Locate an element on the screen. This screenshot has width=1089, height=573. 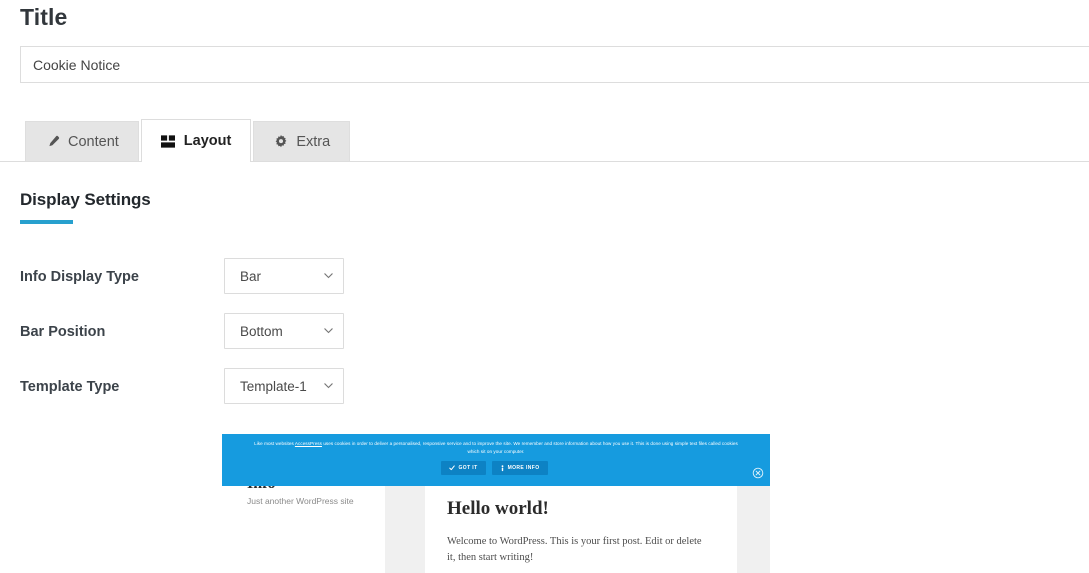
page-title: Title is located at coordinates (44, 17).